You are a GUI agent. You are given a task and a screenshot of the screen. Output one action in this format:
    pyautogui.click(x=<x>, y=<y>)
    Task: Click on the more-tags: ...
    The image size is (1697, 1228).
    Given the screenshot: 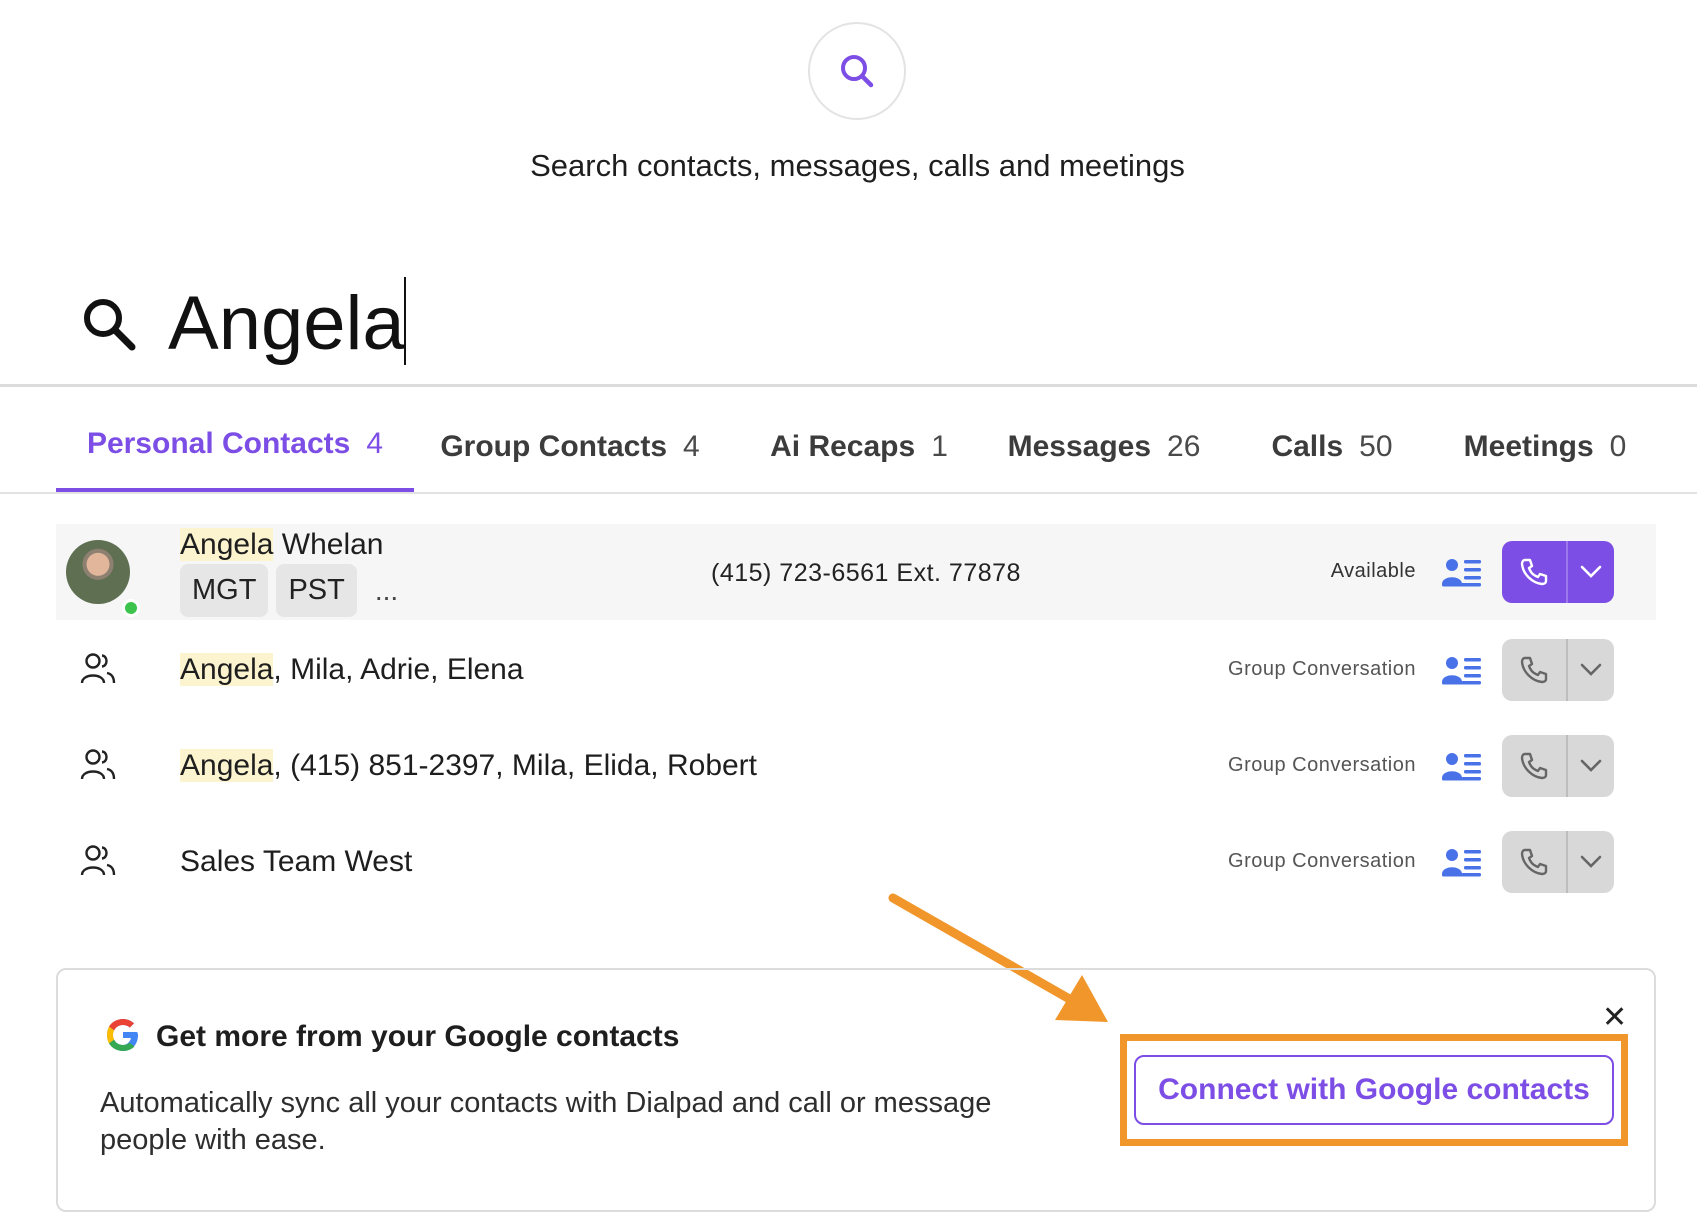 What is the action you would take?
    pyautogui.click(x=386, y=591)
    